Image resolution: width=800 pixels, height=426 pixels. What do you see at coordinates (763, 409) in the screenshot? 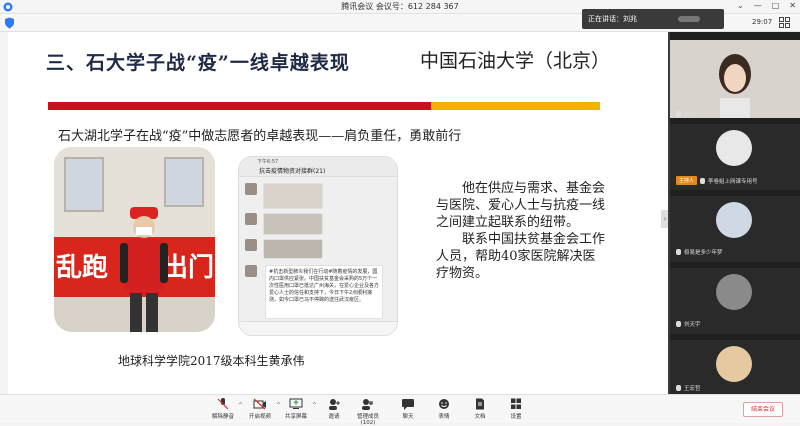
I see `end-meeting-button: 结束会议` at bounding box center [763, 409].